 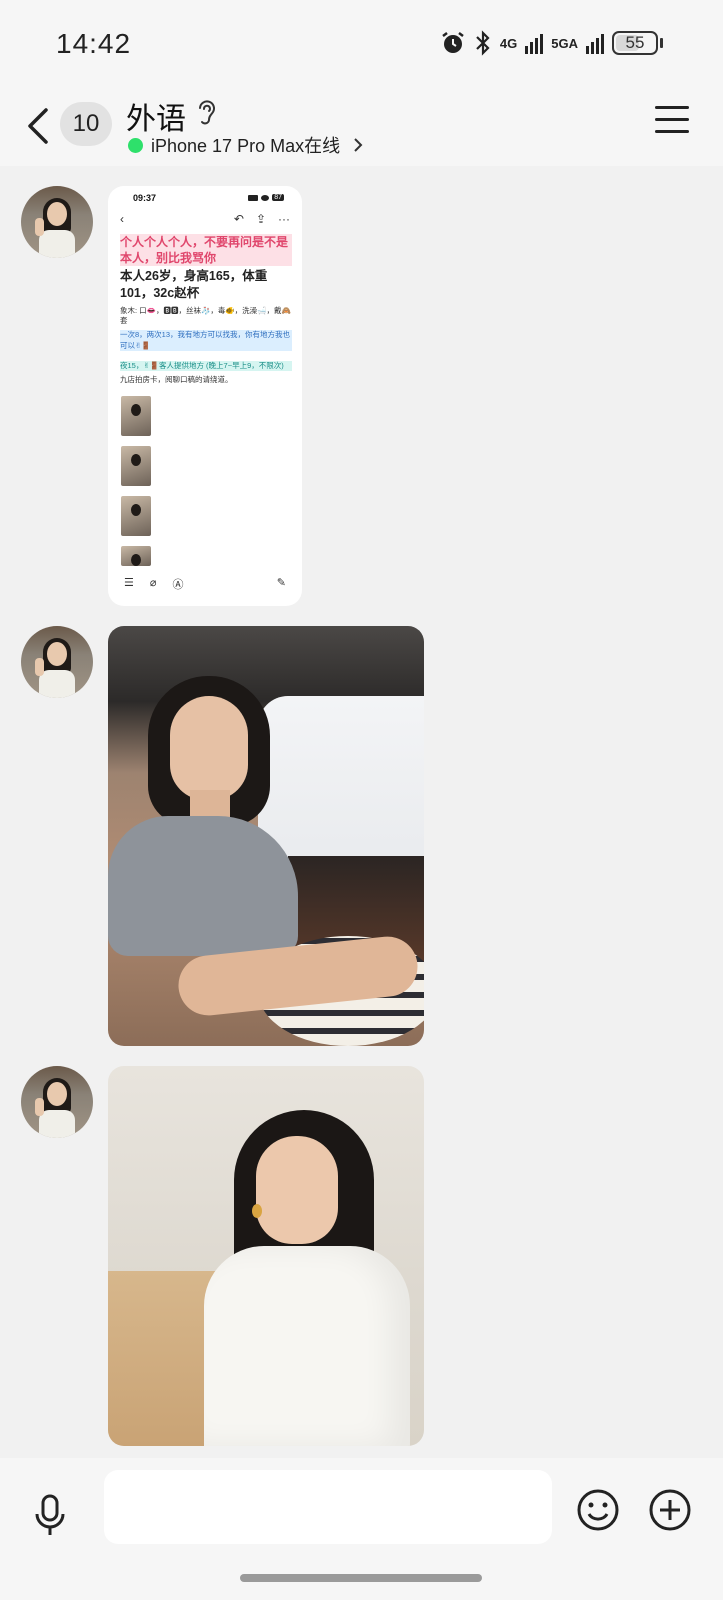 I want to click on screenshot-compose-icon: ✎, so click(x=281, y=583).